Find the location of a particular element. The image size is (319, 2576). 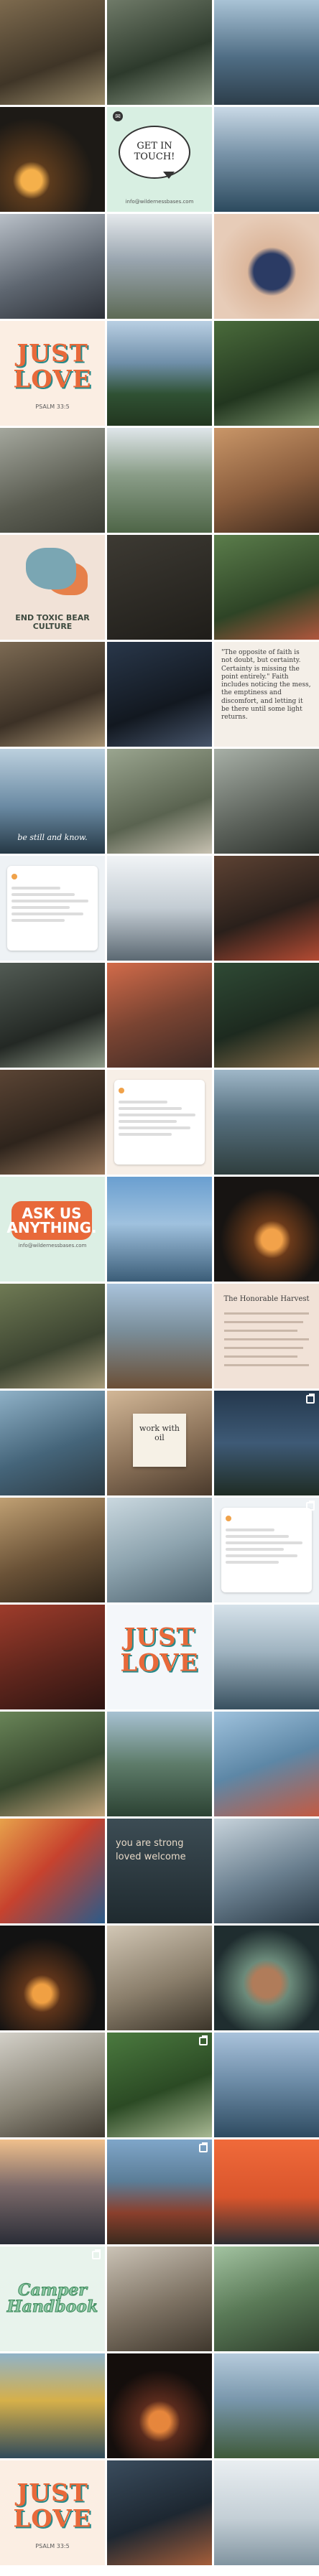

post-photo-campfire is located at coordinates (52, 159).